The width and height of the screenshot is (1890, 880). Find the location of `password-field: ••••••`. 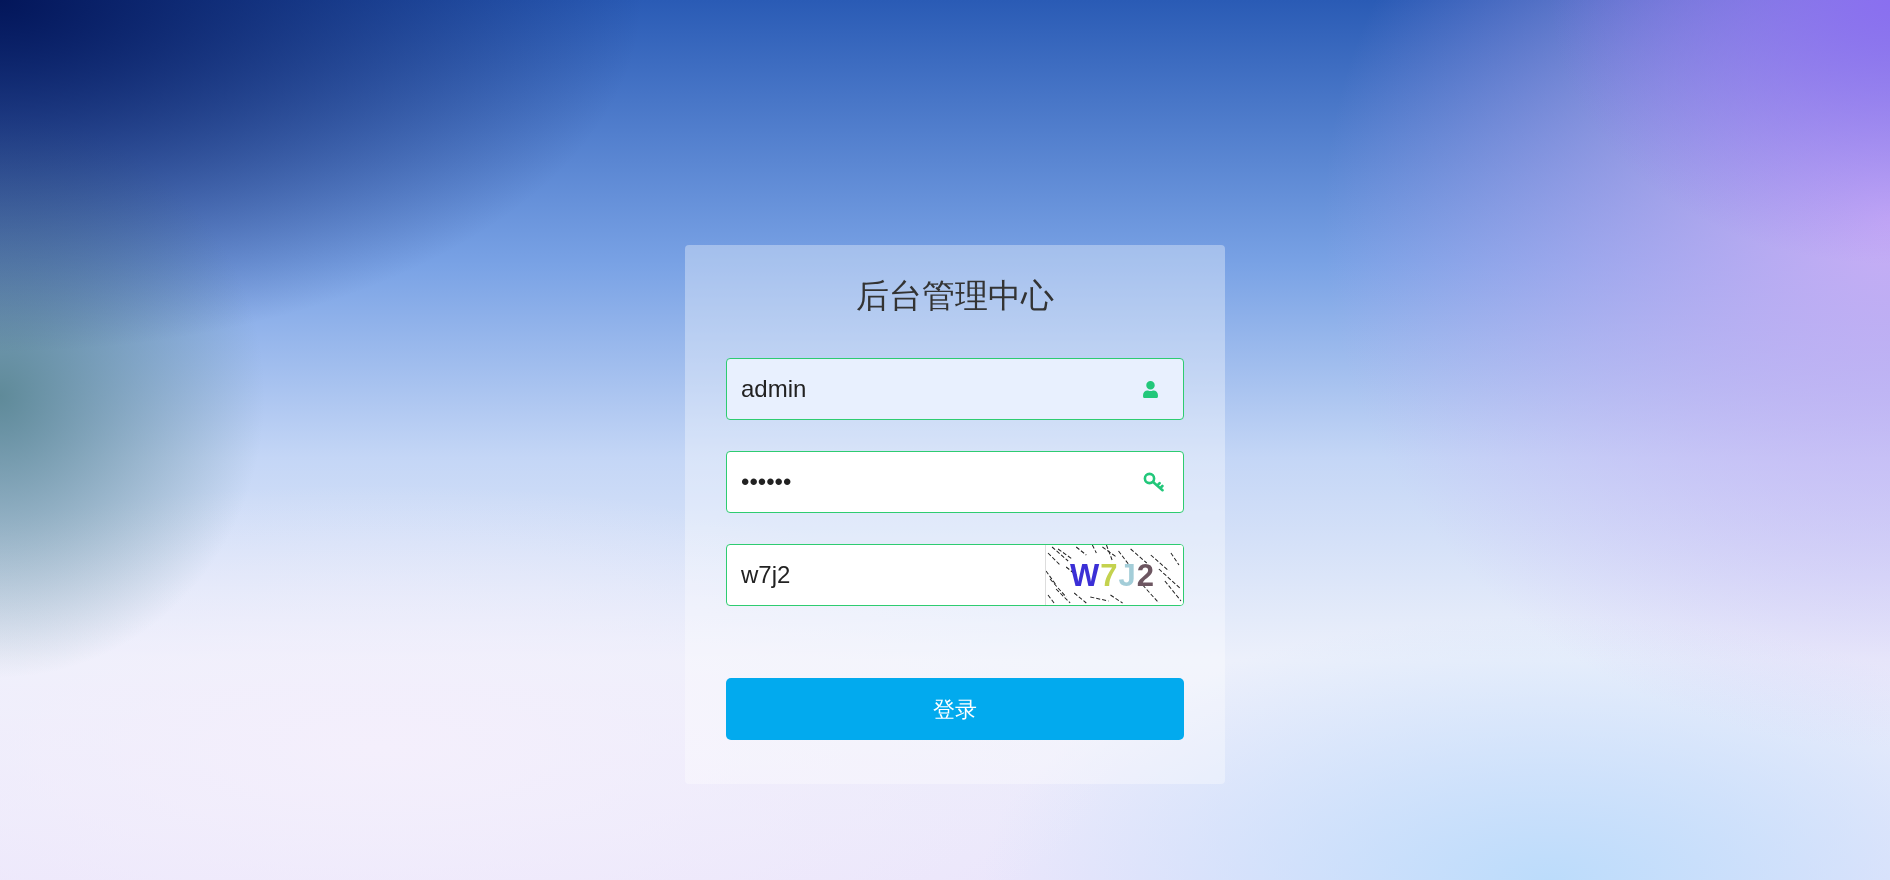

password-field: •••••• is located at coordinates (955, 482).